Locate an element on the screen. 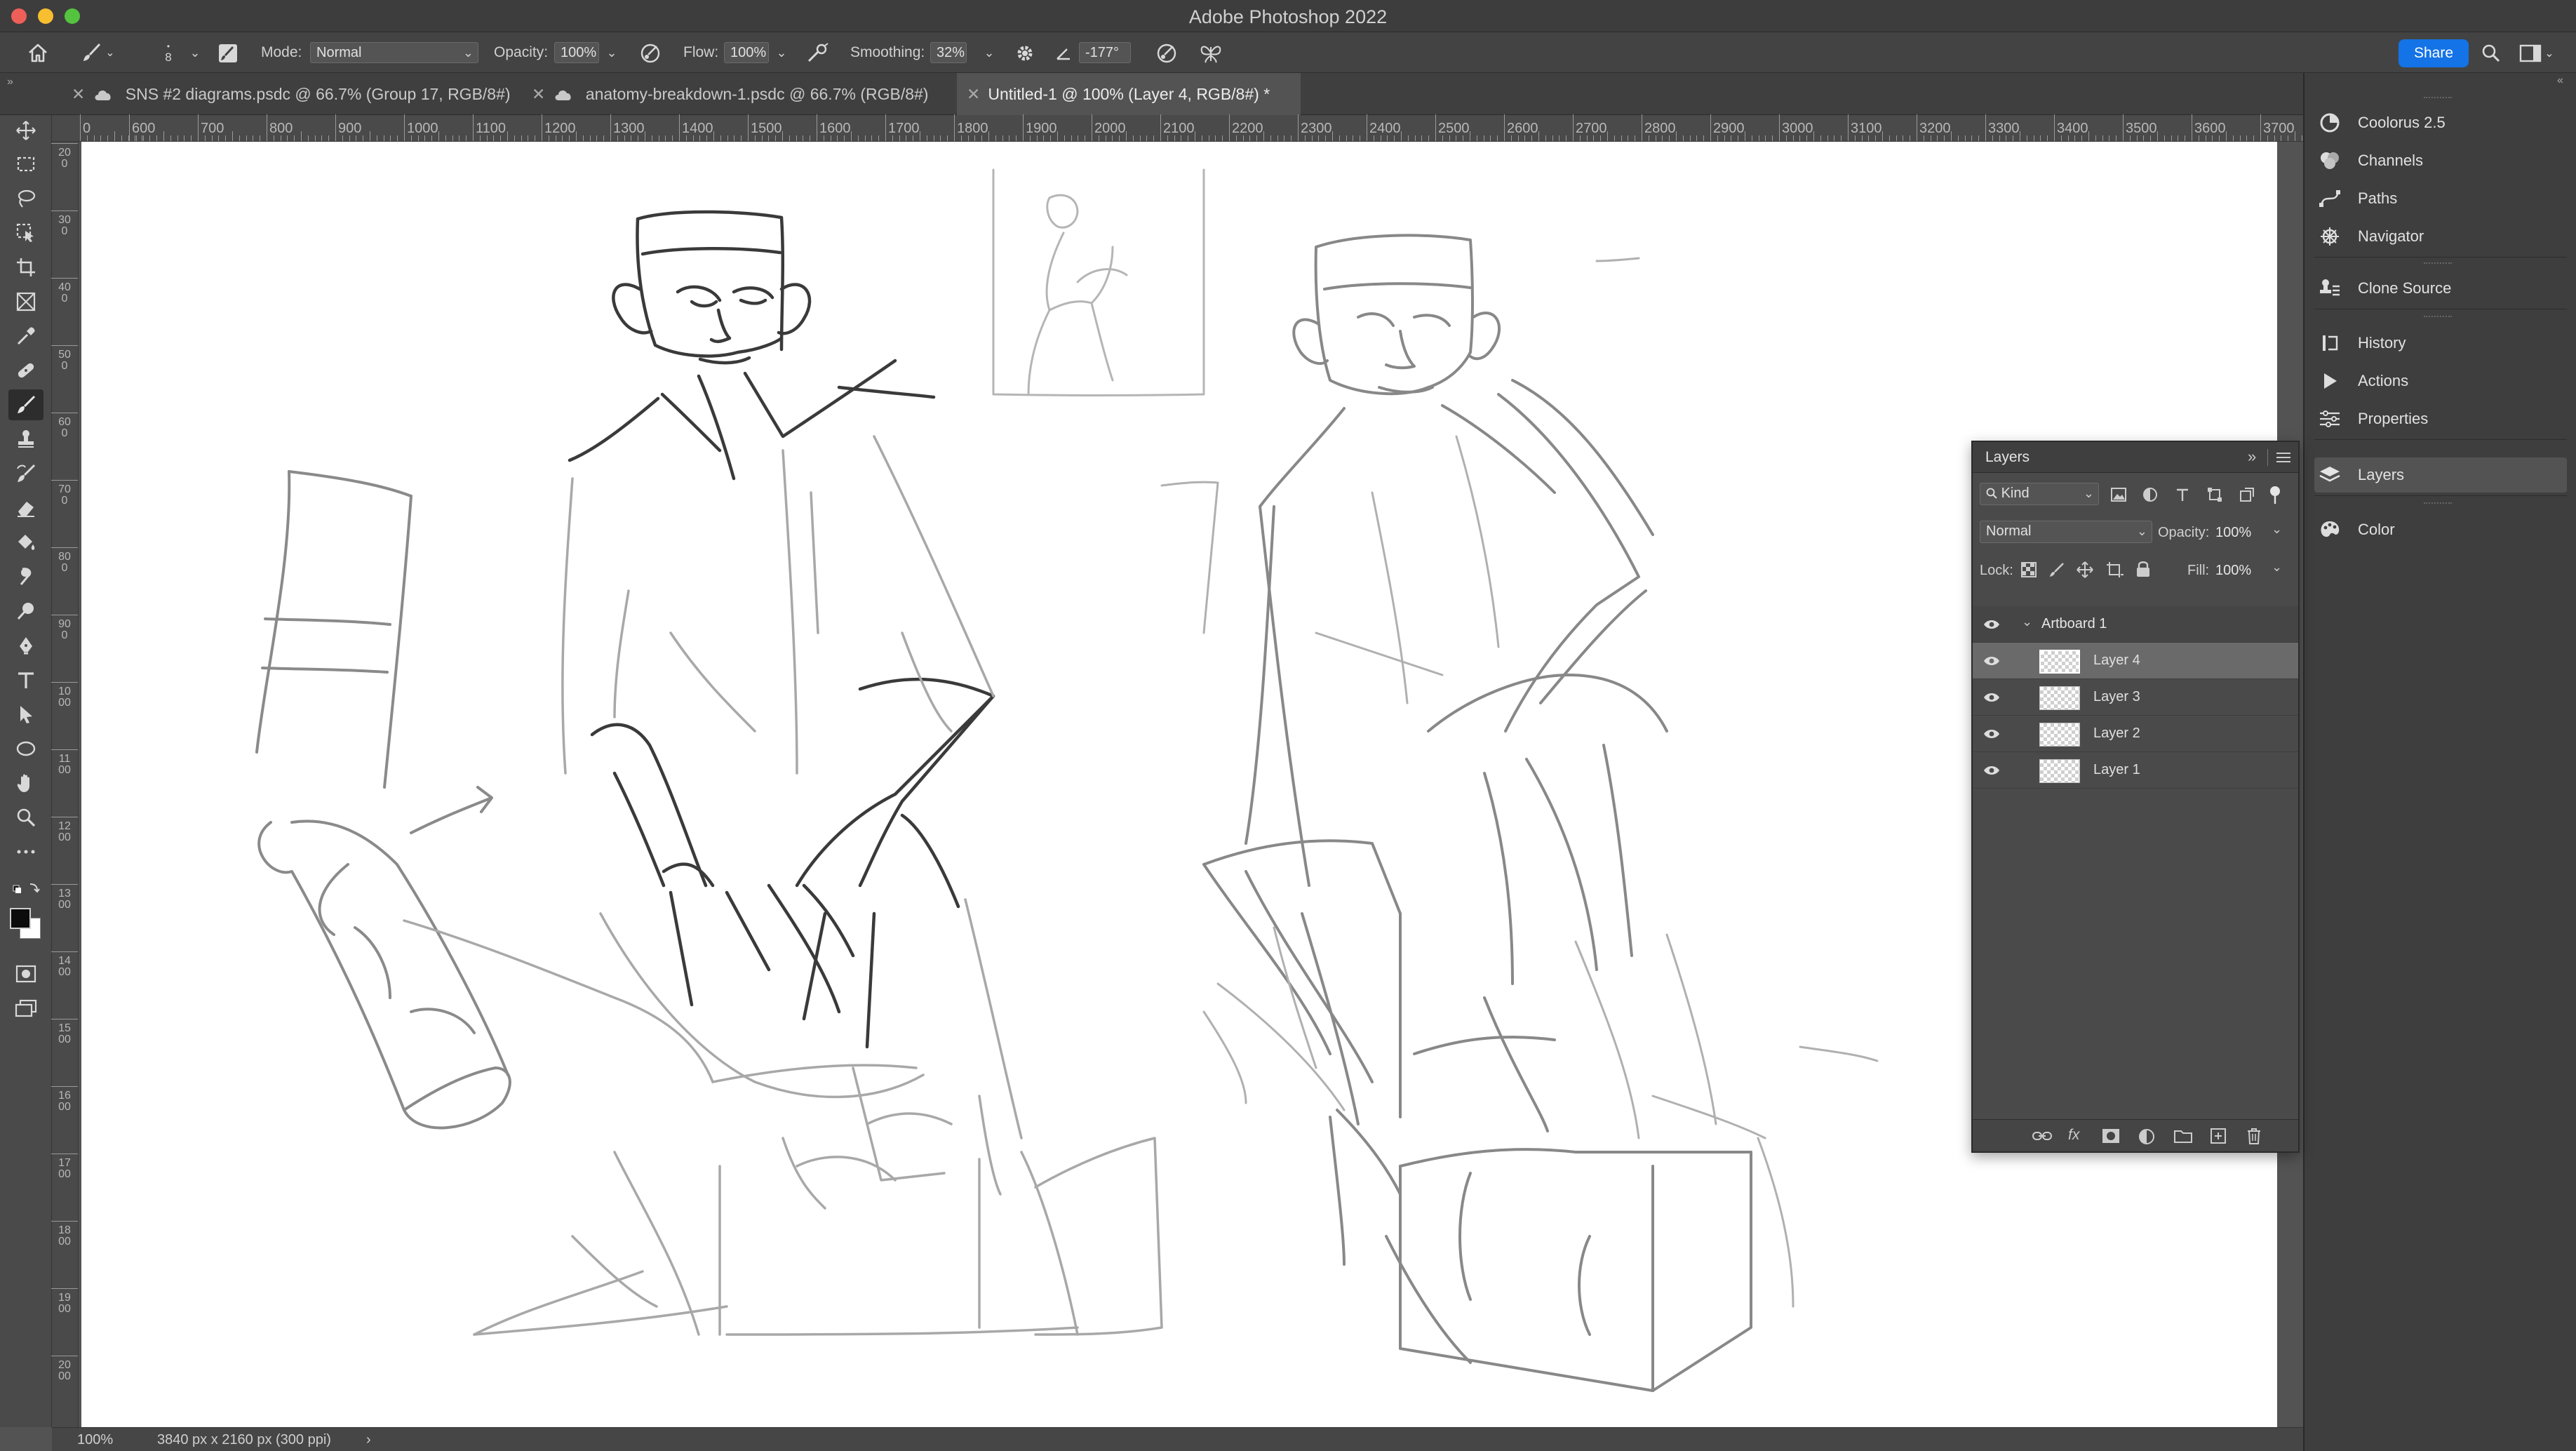 The image size is (2576, 1451). brush-size-chevron-icon: ⌄ is located at coordinates (195, 52).